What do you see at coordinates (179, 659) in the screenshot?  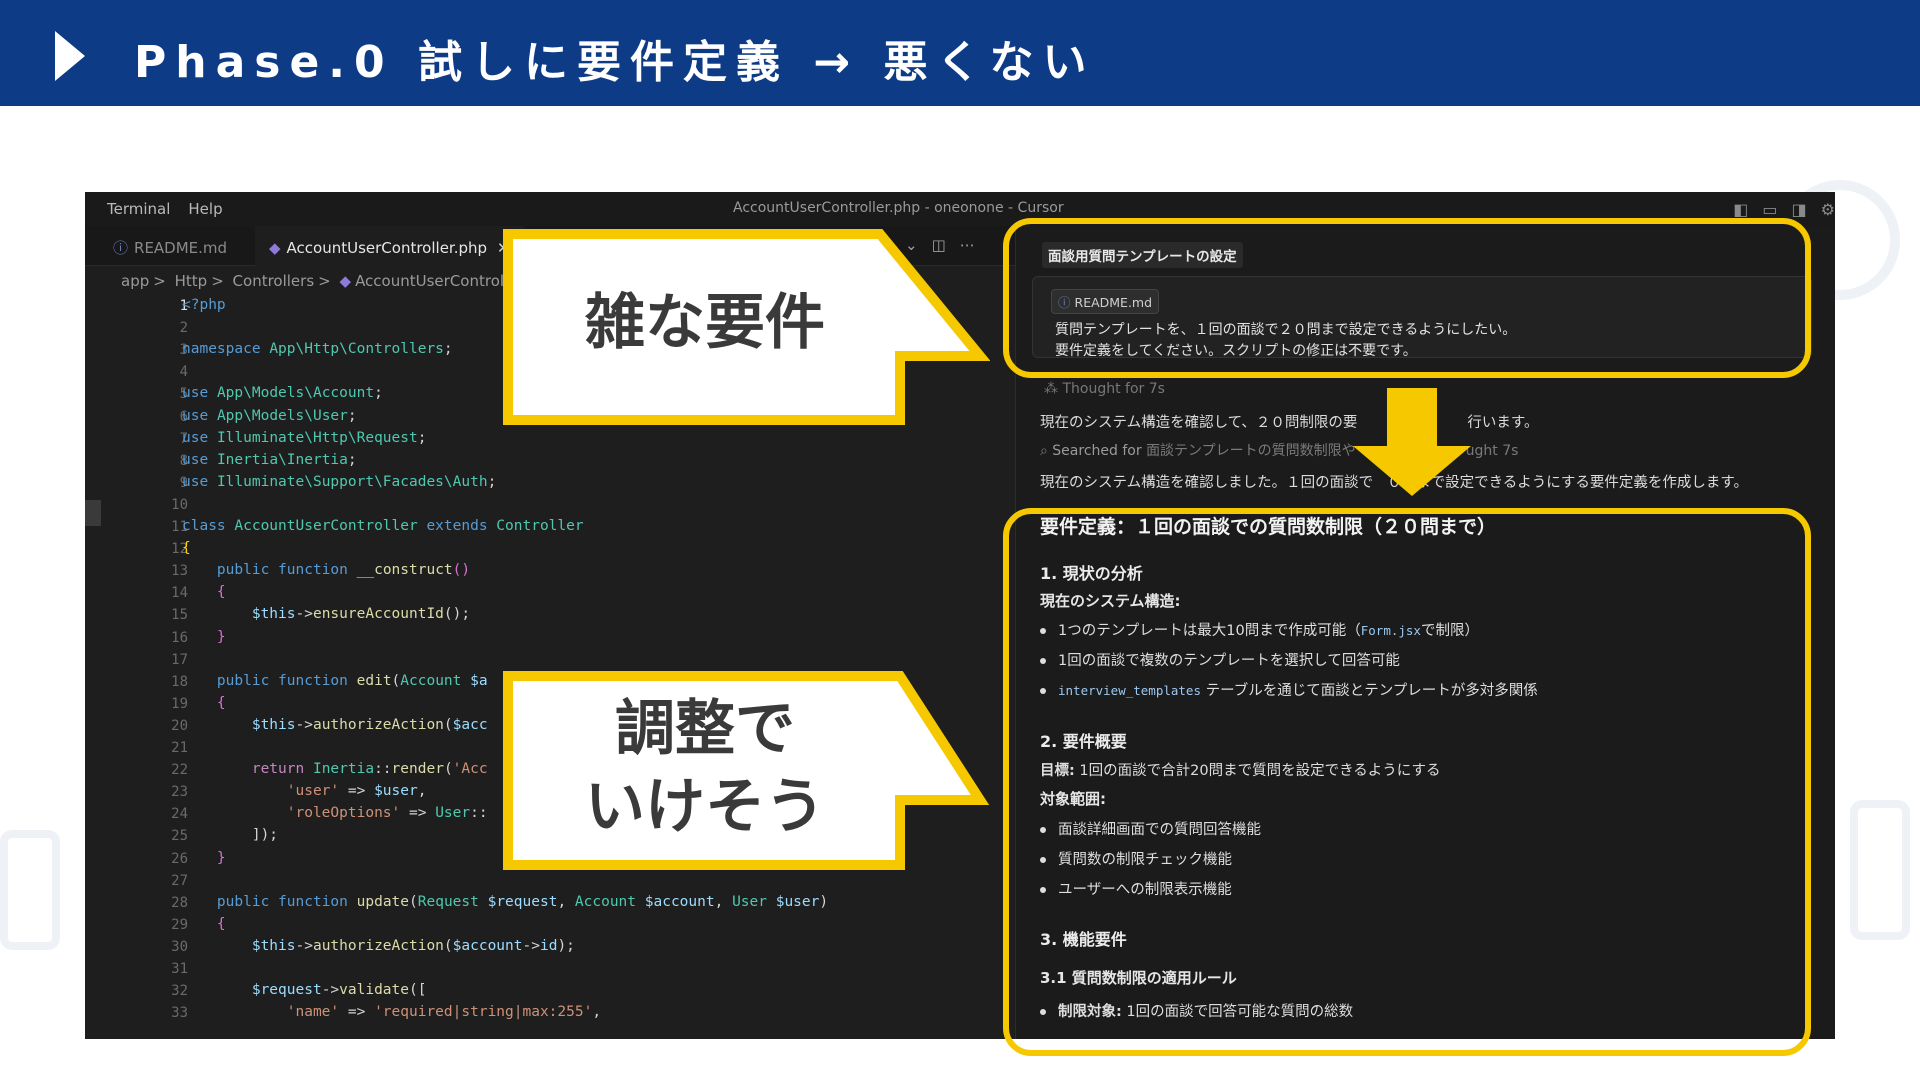 I see `line-number: 17` at bounding box center [179, 659].